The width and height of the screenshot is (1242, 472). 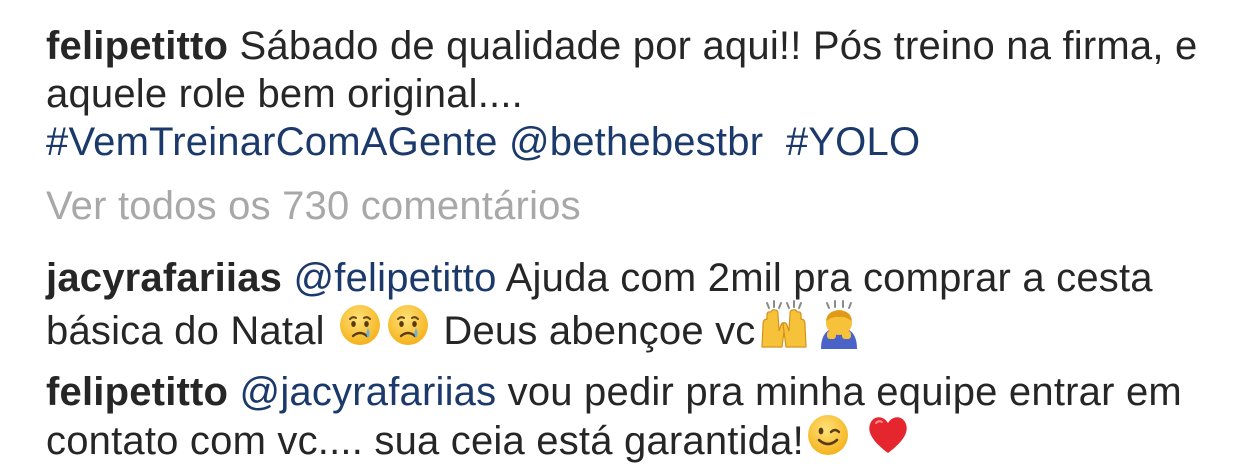 I want to click on comment-username: felipetitto, so click(x=137, y=392).